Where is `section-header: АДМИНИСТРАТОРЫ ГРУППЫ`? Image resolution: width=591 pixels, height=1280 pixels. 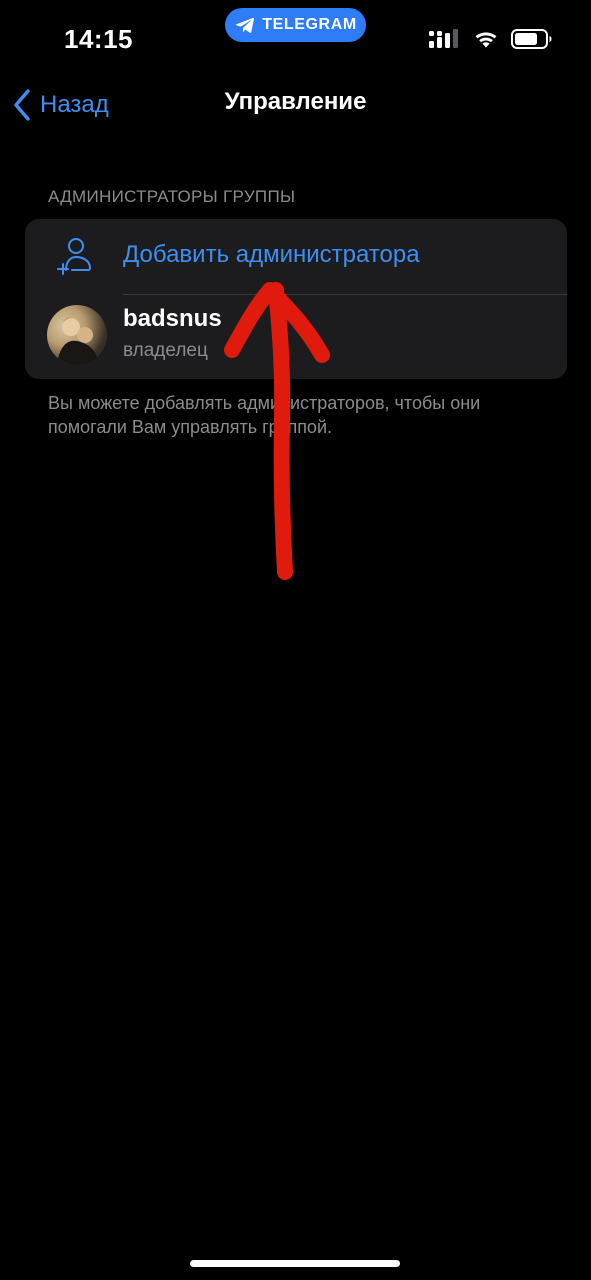
section-header: АДМИНИСТРАТОРЫ ГРУППЫ is located at coordinates (172, 196).